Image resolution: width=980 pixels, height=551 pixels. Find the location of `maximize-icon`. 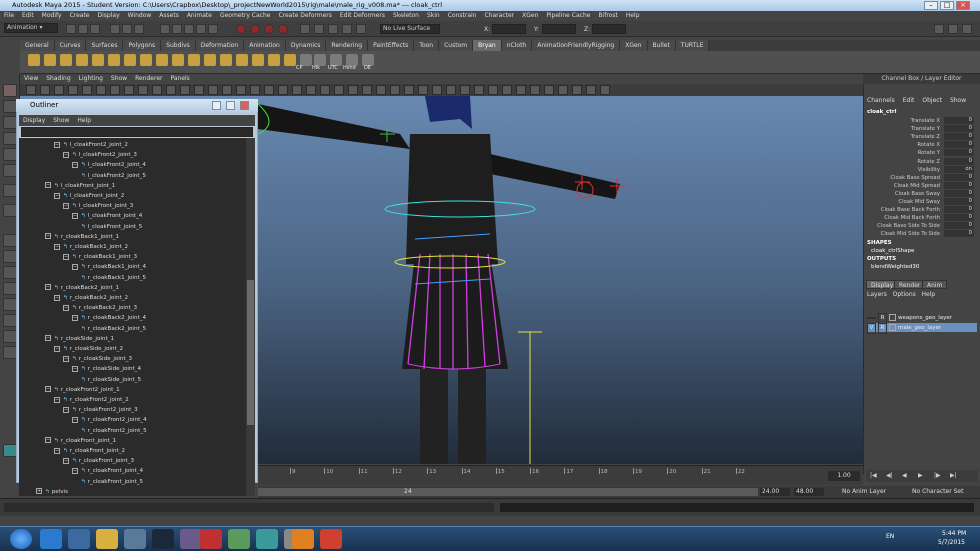

maximize-icon is located at coordinates (230, 105).